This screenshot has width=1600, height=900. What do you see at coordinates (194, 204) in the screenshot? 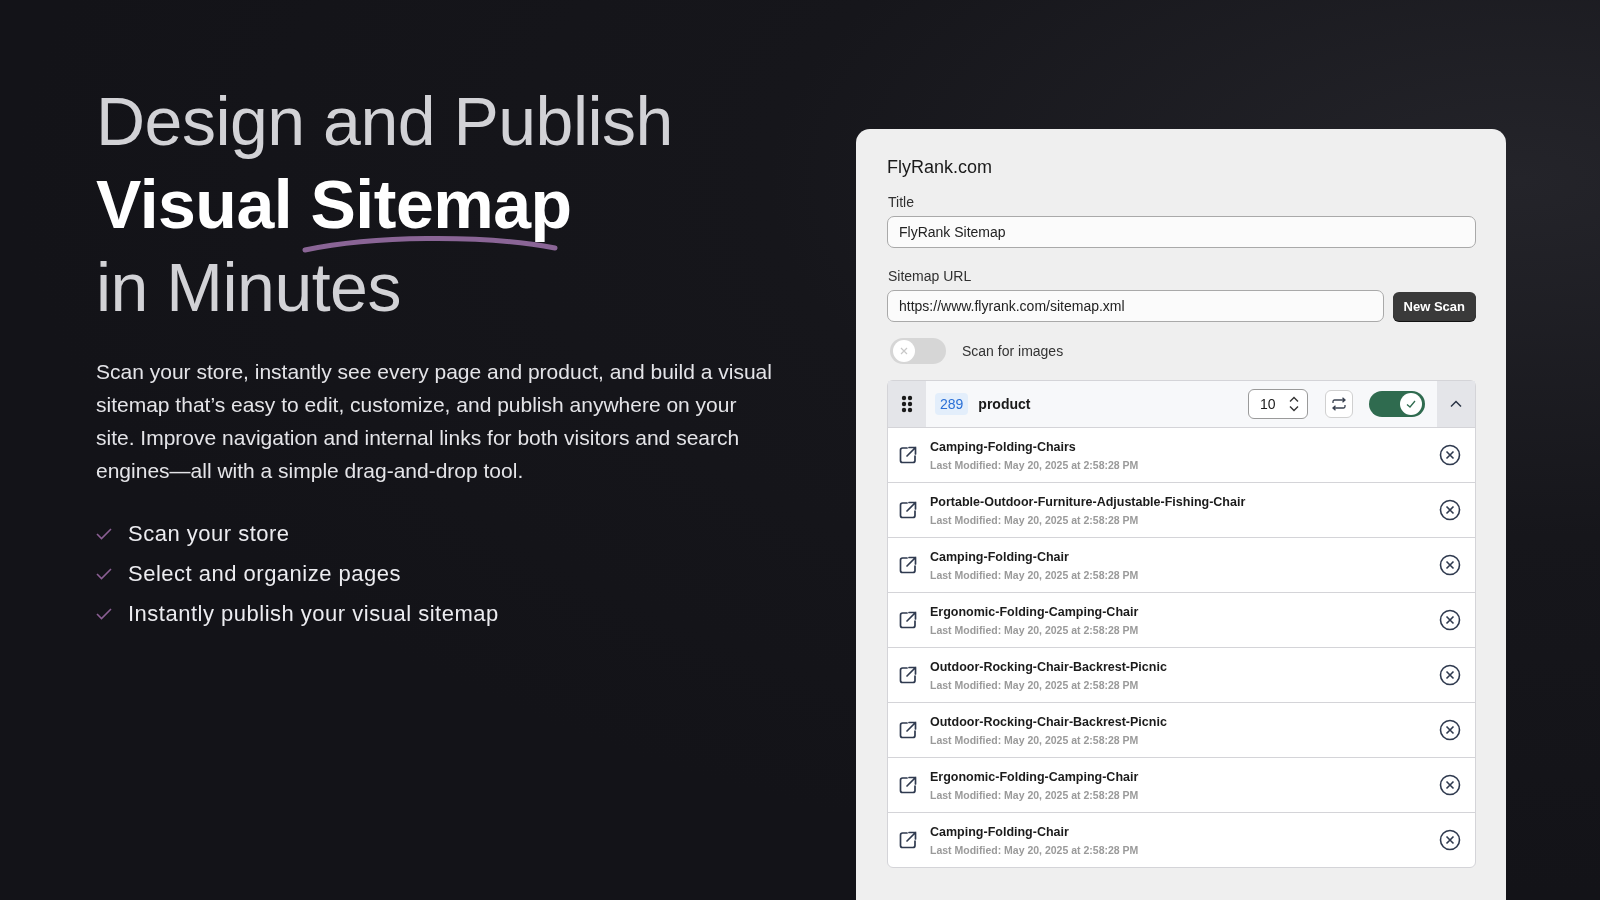
I see `headline-text: Visual` at bounding box center [194, 204].